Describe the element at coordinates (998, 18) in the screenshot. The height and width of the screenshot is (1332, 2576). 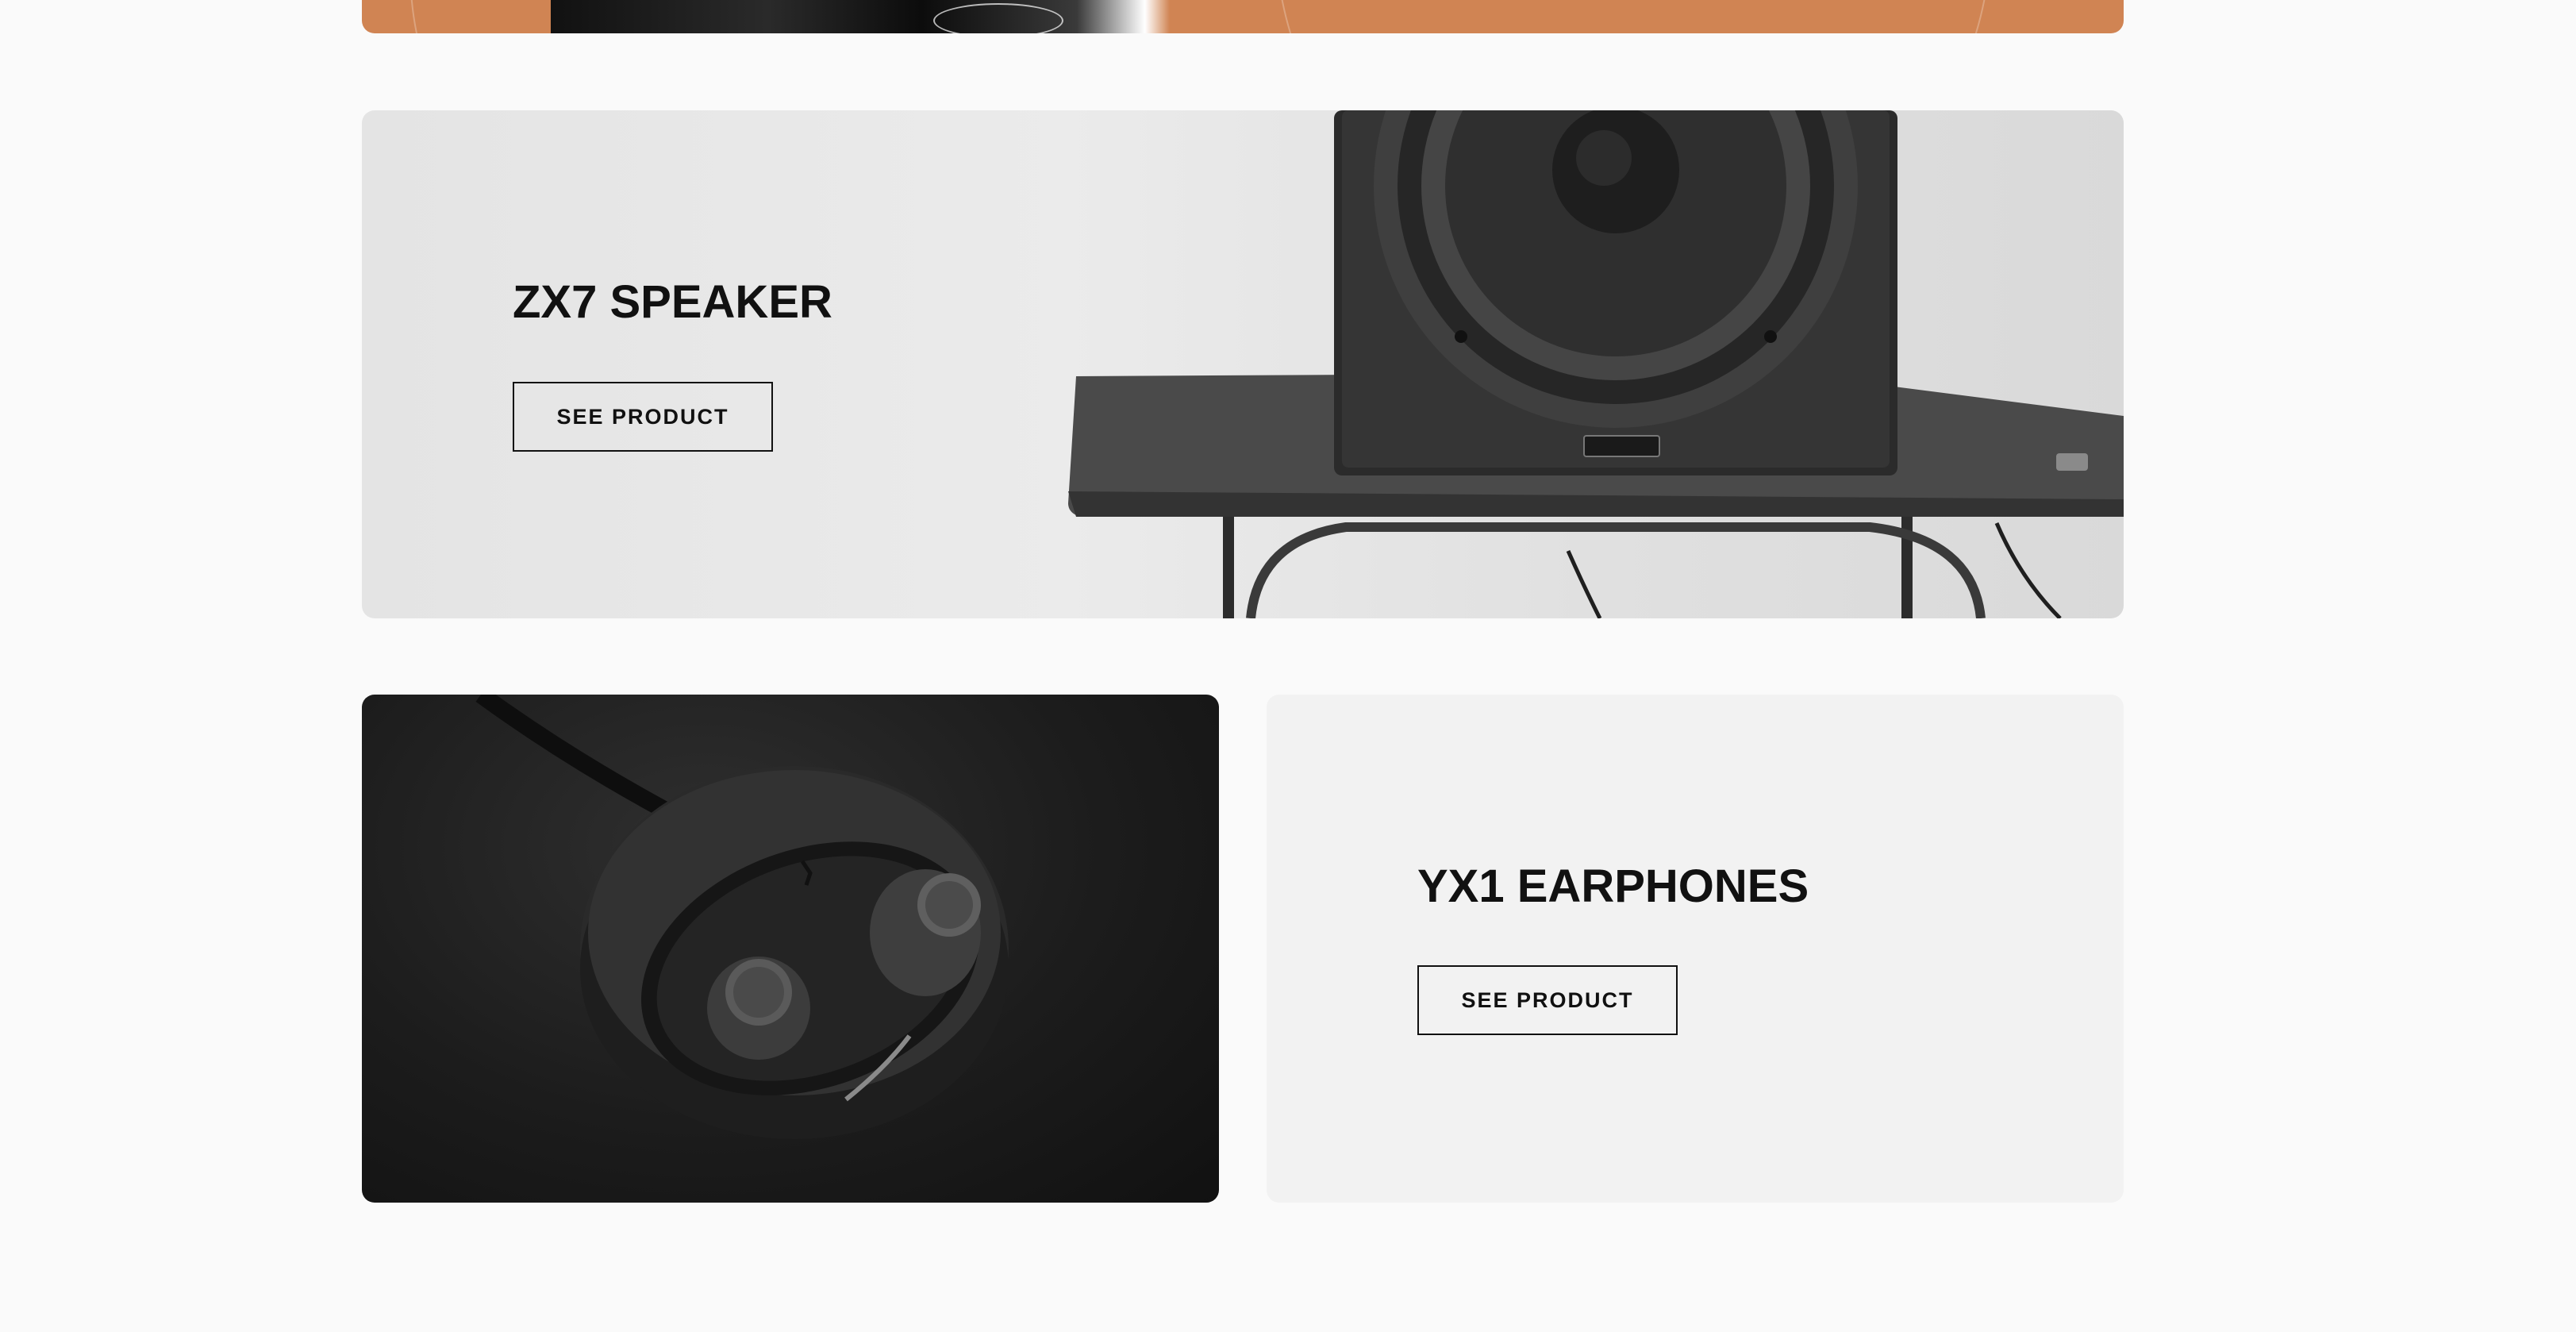
I see `speaker-brand-logo` at that location.